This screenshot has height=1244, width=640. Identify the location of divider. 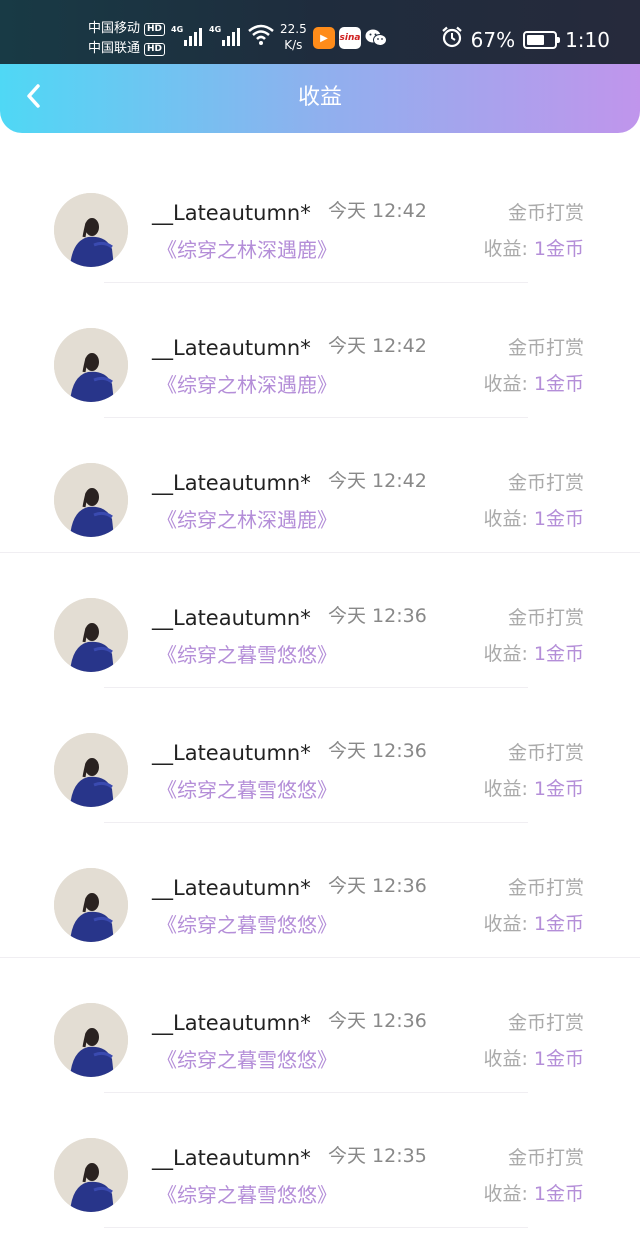
(316, 1227).